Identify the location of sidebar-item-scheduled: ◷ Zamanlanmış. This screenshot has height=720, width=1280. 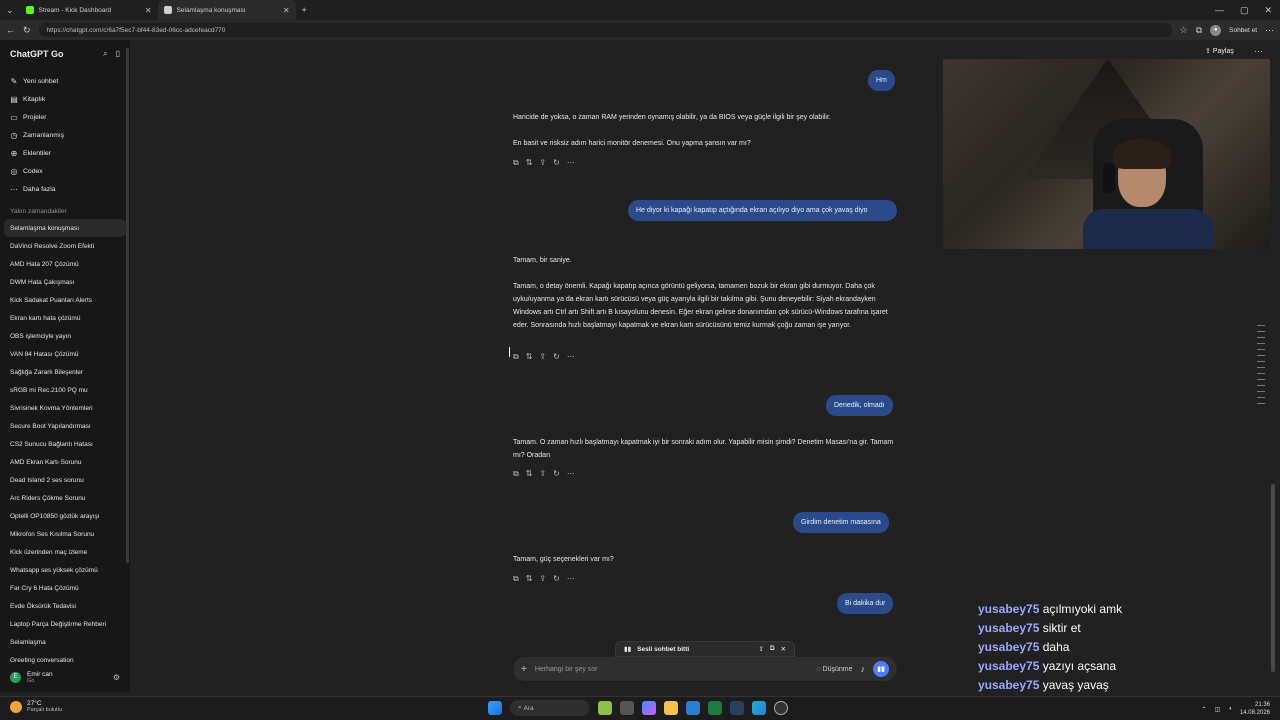
(65, 135).